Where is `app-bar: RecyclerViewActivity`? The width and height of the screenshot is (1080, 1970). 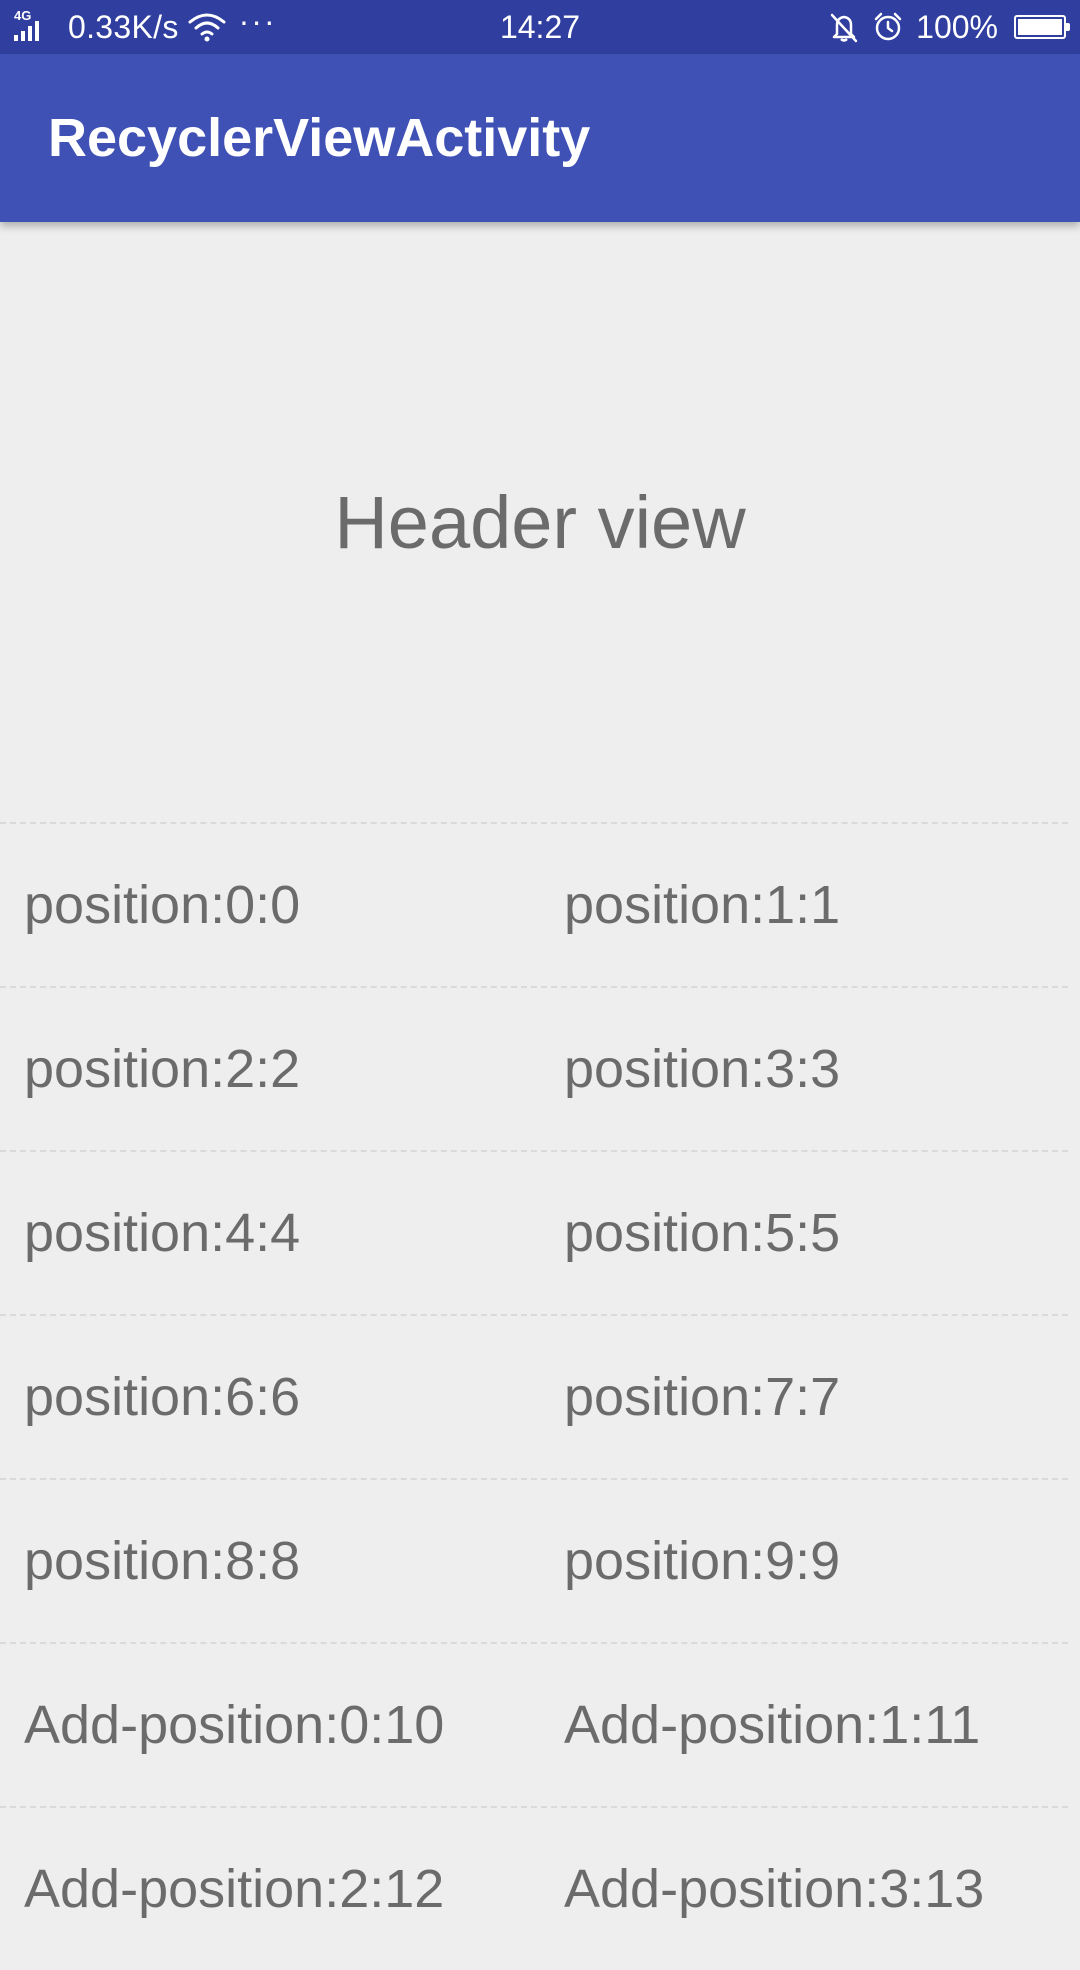
app-bar: RecyclerViewActivity is located at coordinates (540, 138).